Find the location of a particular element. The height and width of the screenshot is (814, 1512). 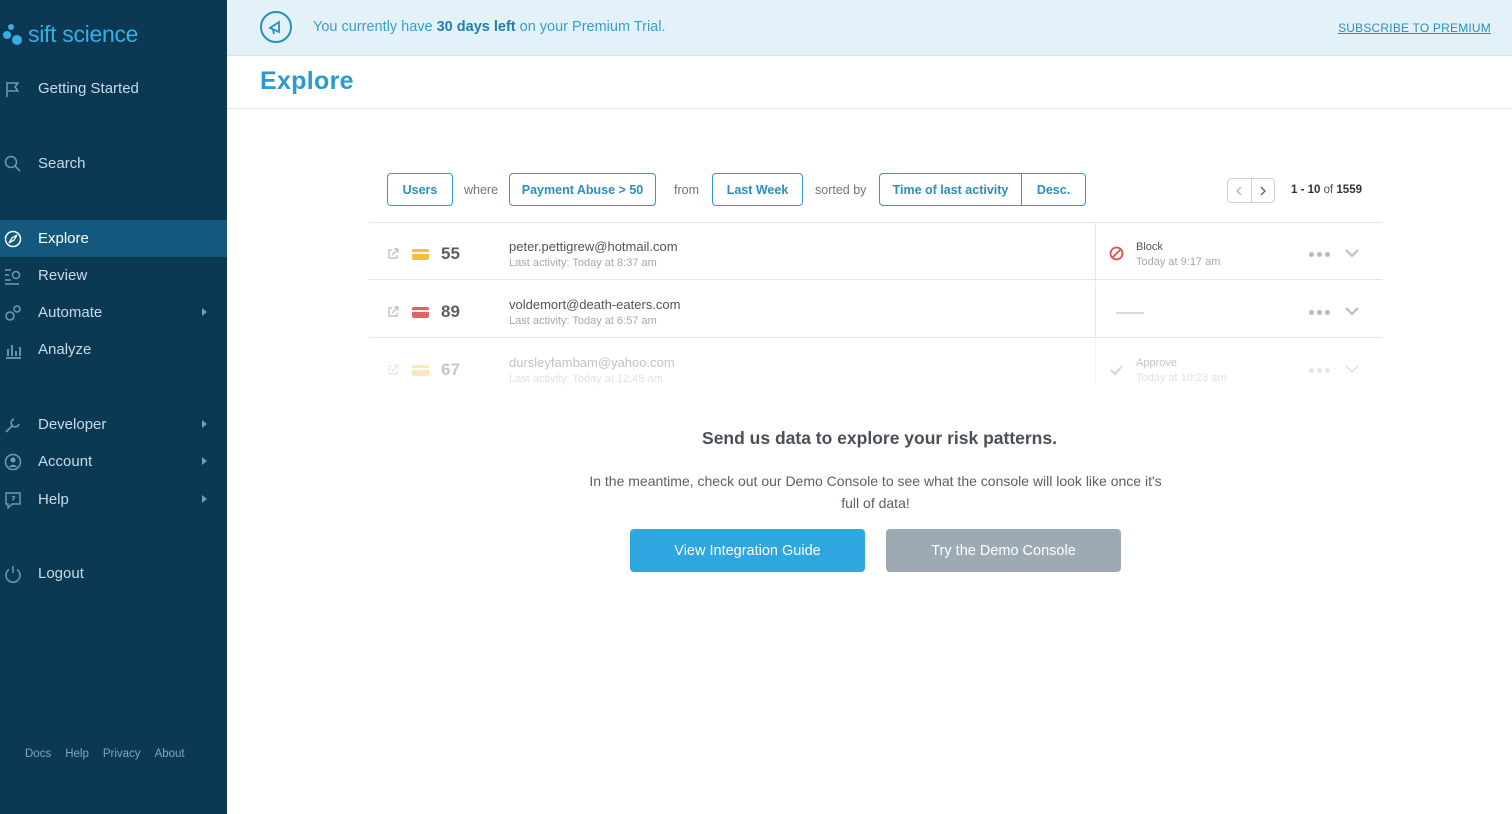

time-range-button: Last Week is located at coordinates (757, 189).